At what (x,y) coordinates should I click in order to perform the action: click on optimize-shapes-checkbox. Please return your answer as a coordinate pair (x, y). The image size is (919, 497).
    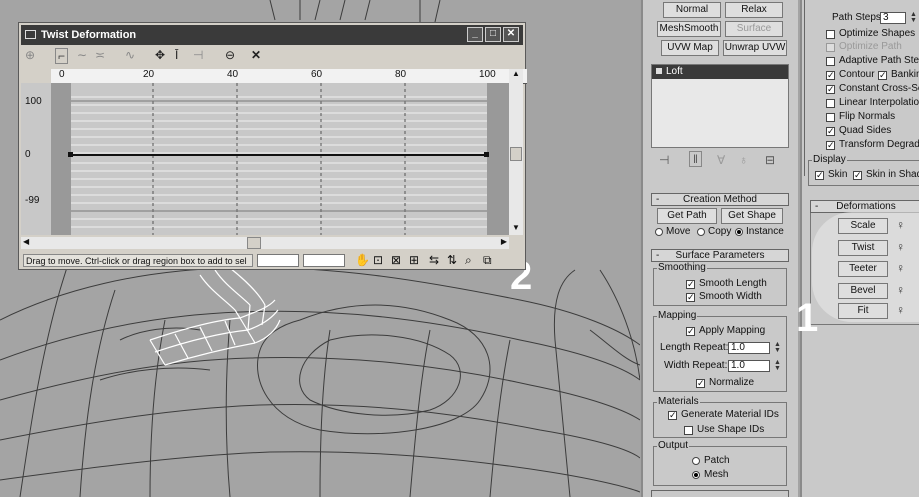
    Looking at the image, I should click on (830, 34).